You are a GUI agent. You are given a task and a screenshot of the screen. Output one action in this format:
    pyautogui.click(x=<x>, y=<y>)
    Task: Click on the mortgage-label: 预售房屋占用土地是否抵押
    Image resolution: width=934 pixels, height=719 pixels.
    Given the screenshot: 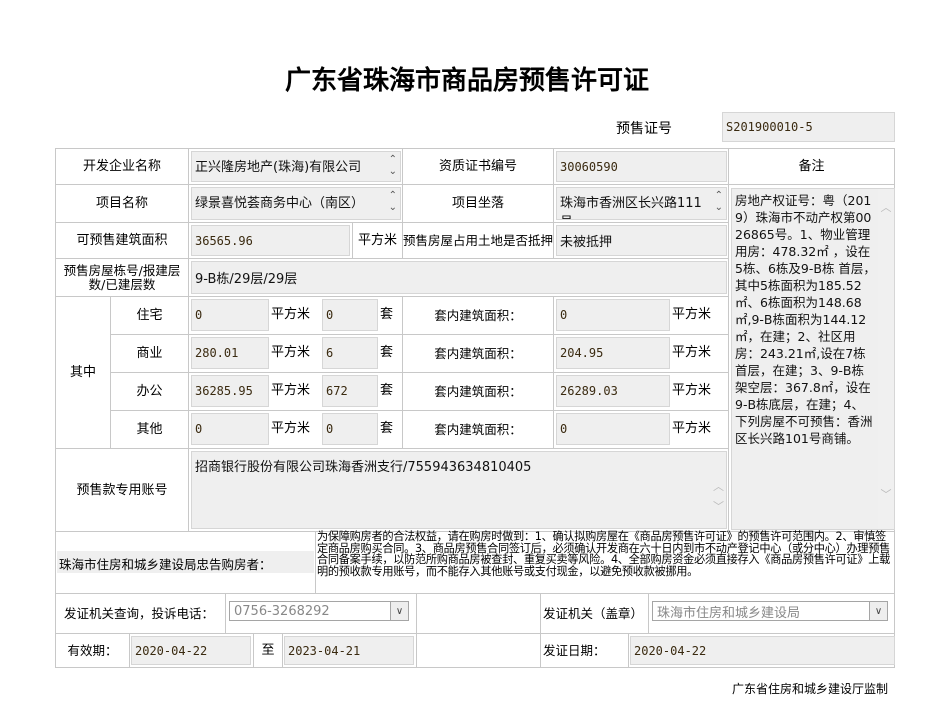 What is the action you would take?
    pyautogui.click(x=478, y=240)
    